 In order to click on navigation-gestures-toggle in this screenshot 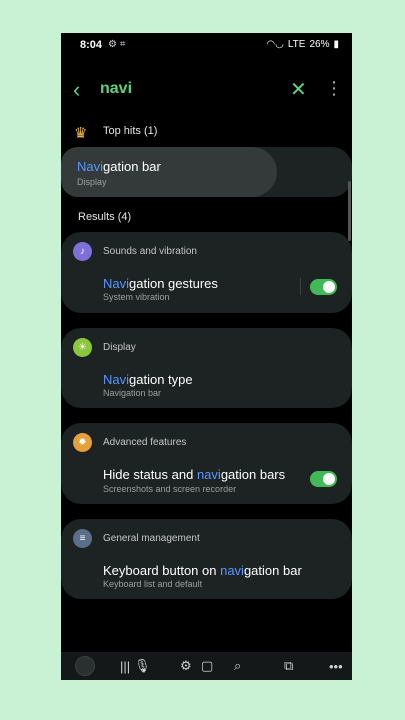, I will do `click(323, 287)`.